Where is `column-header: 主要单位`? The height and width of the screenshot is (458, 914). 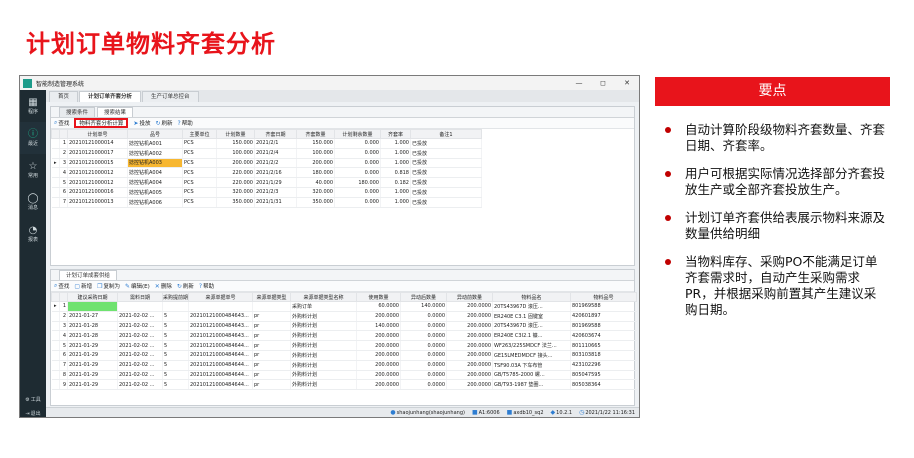
column-header: 主要单位 is located at coordinates (199, 134).